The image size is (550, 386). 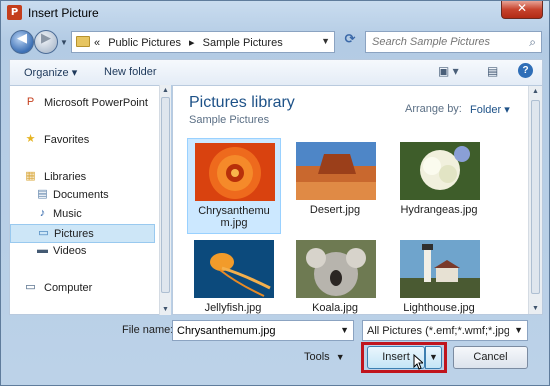 I want to click on refresh-icon: ⟳, so click(x=350, y=42).